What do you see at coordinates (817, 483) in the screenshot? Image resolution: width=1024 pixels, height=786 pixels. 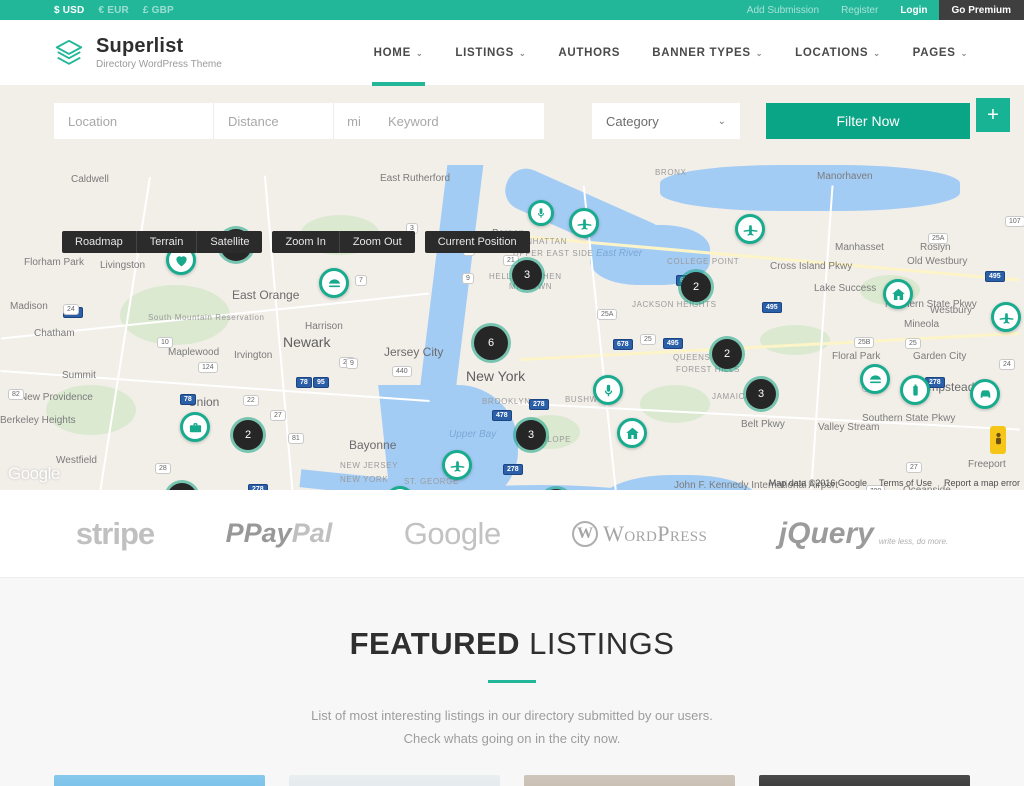 I see `map-data-copyright: Map data ©2016 Google` at bounding box center [817, 483].